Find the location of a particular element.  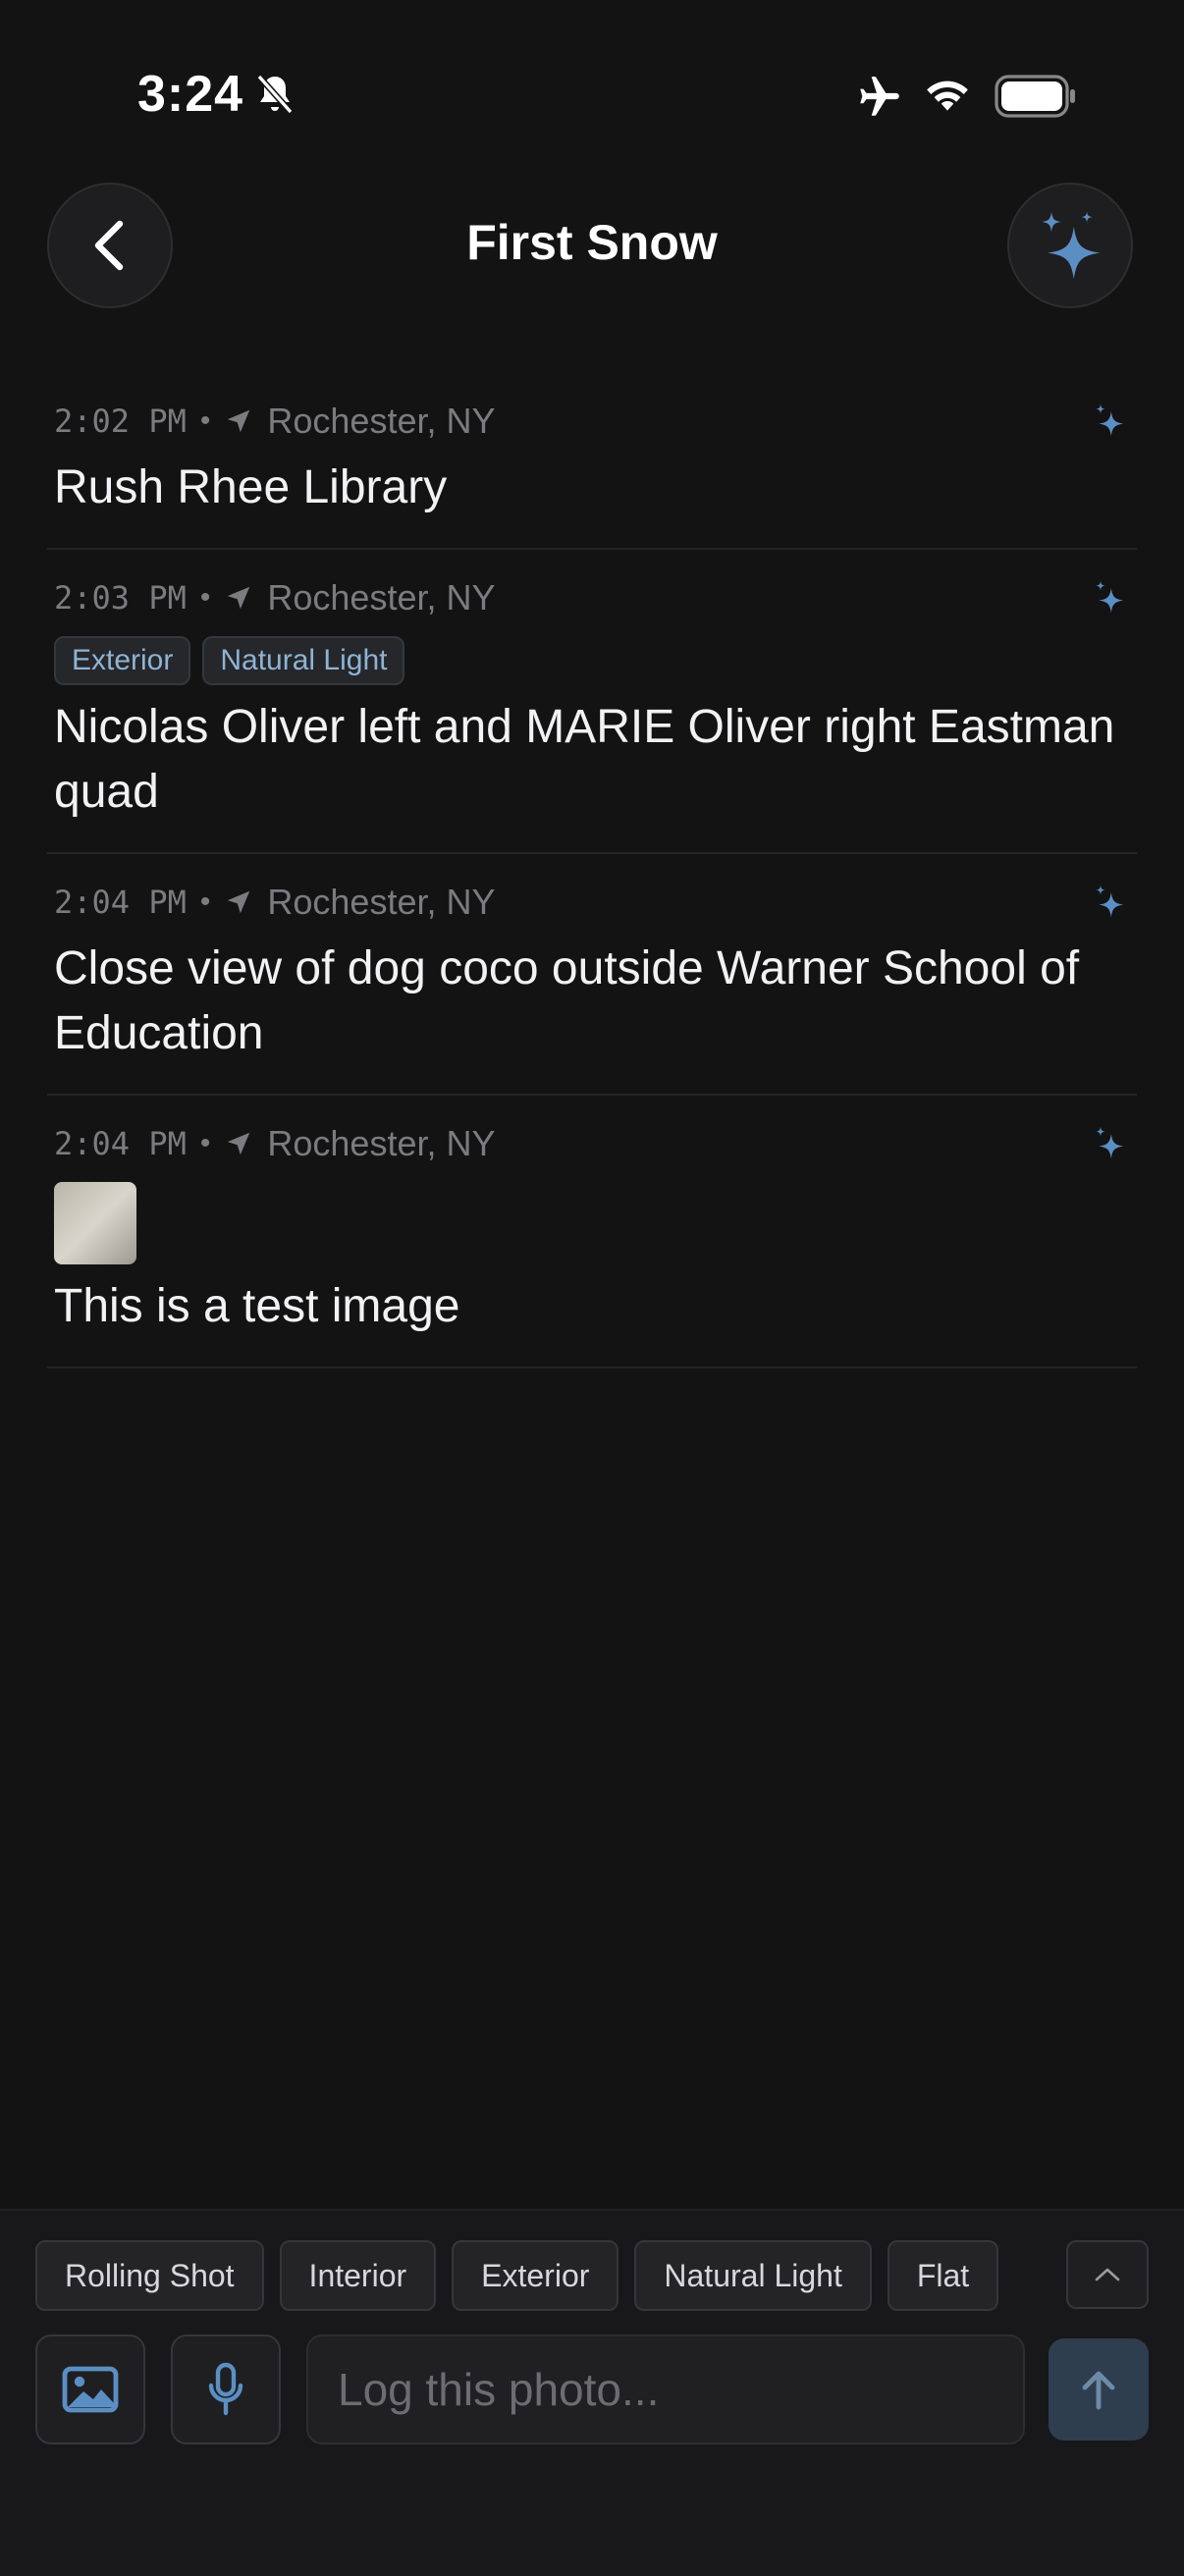

chip-interior: Interior is located at coordinates (358, 2275).